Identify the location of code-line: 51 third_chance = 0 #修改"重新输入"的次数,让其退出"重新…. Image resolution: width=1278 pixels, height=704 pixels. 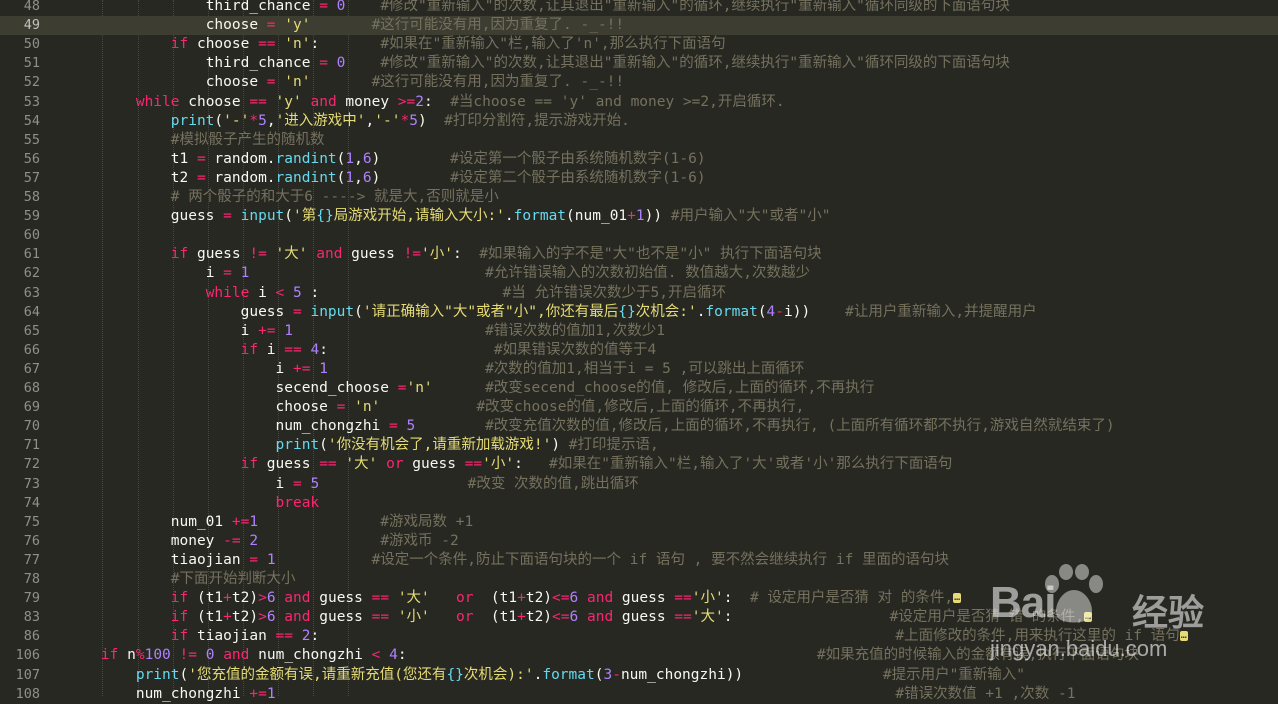
(639, 63).